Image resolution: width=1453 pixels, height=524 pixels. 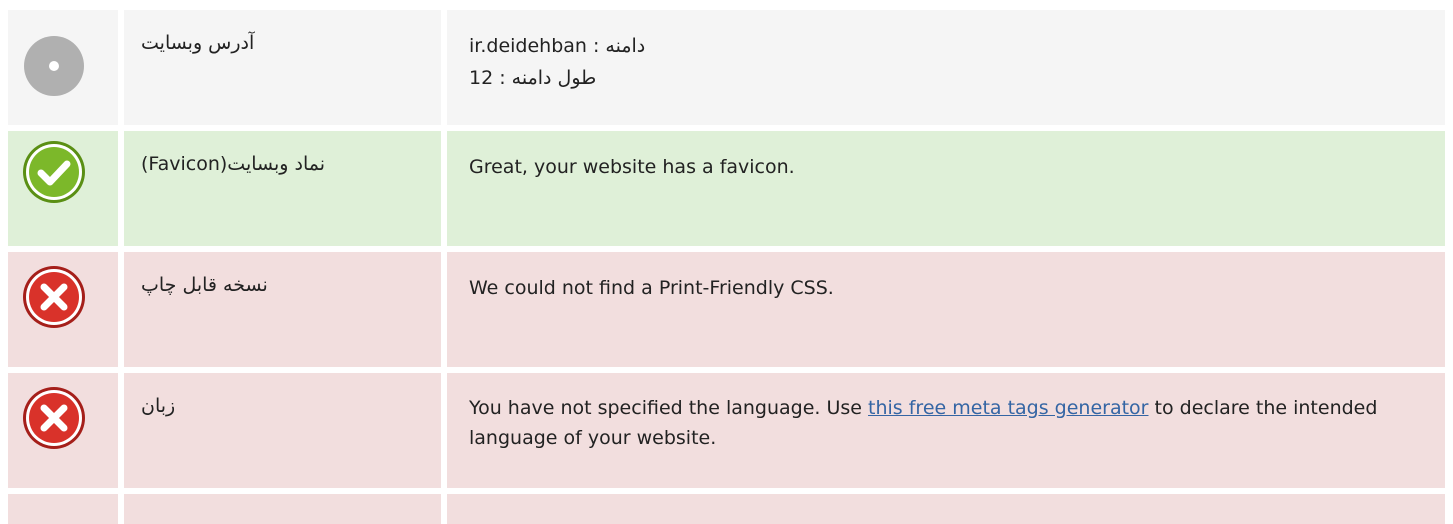 I want to click on check-icon, so click(x=54, y=172).